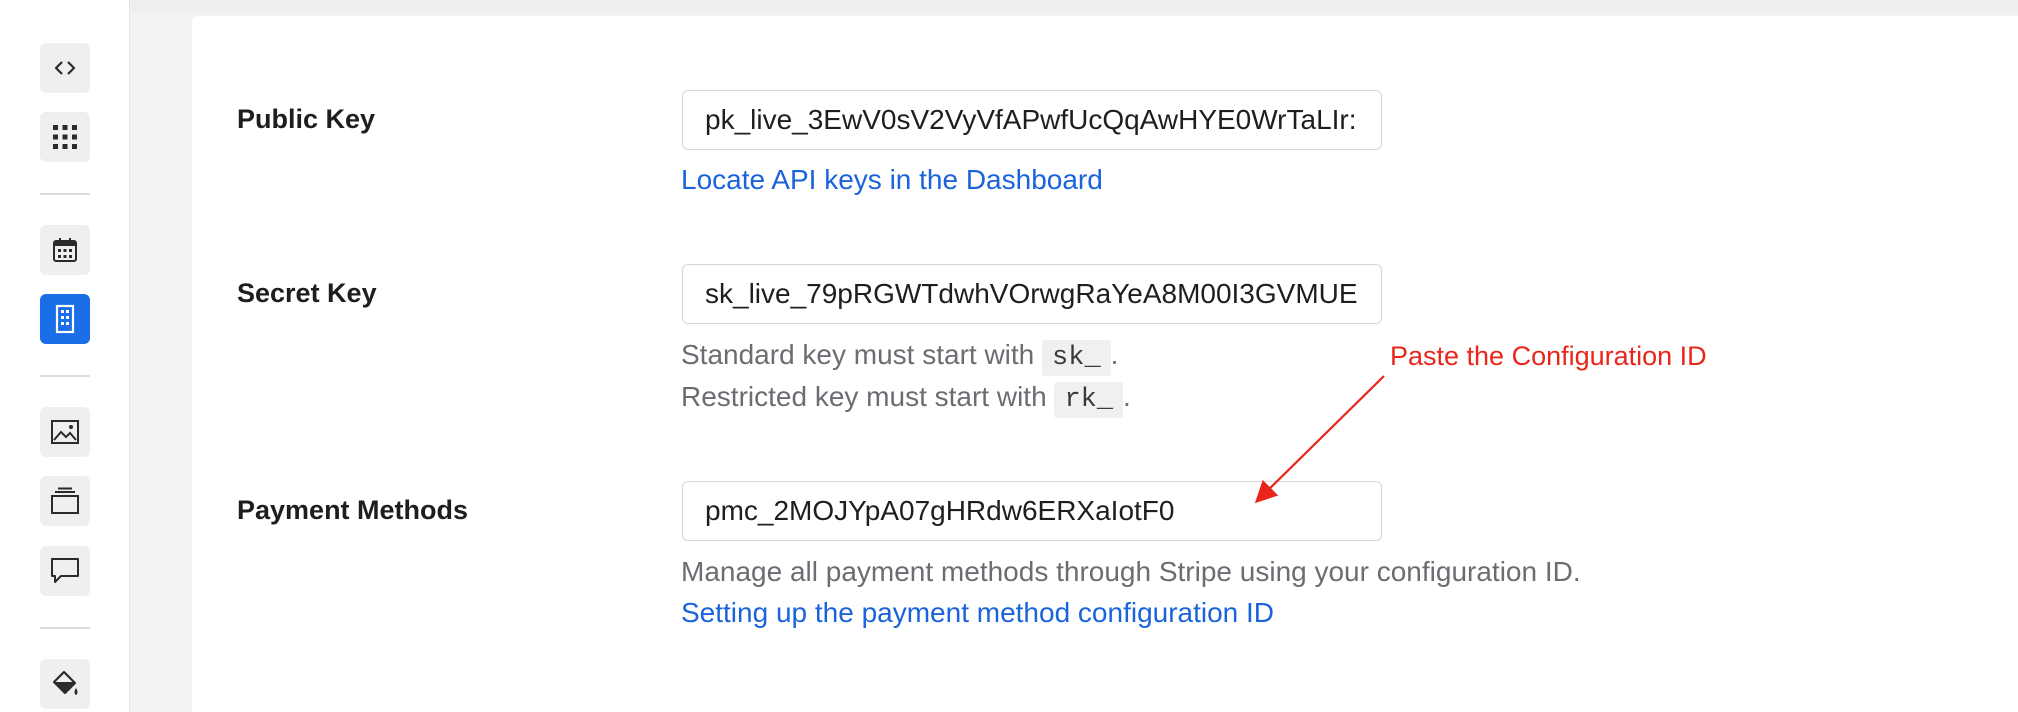 The height and width of the screenshot is (712, 2018). I want to click on grid-icon, so click(65, 137).